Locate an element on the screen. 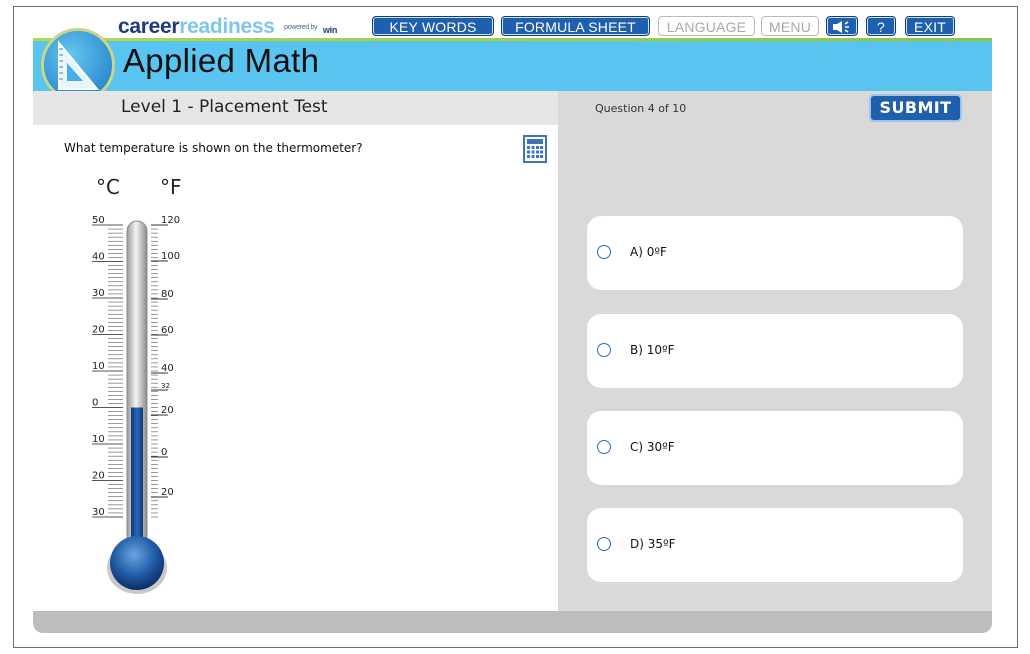 Image resolution: width=1030 pixels, height=654 pixels. calculator-button is located at coordinates (535, 151).